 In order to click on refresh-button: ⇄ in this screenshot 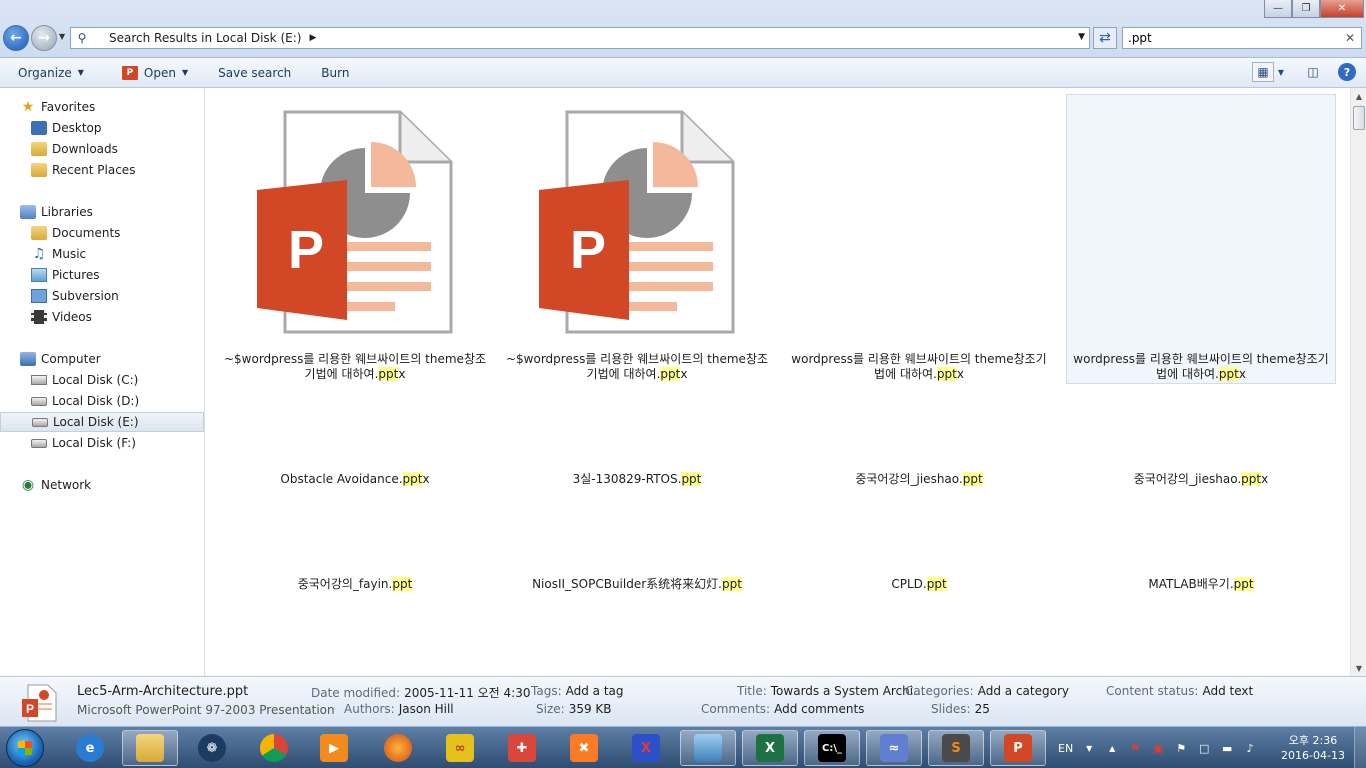, I will do `click(1105, 38)`.